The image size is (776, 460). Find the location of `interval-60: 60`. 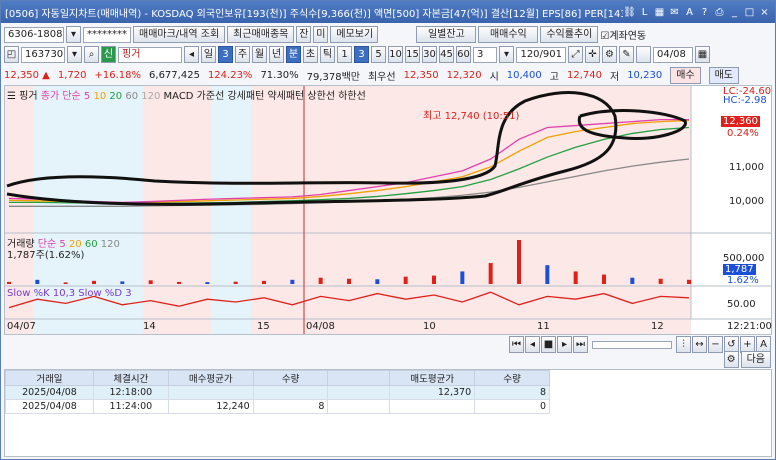

interval-60: 60 is located at coordinates (463, 54).